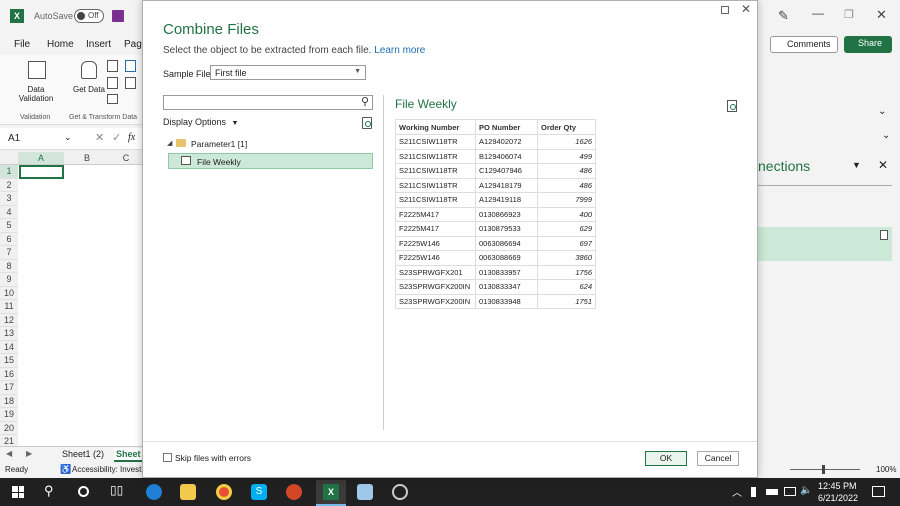 This screenshot has height=506, width=900. I want to click on row-header: 17, so click(9, 388).